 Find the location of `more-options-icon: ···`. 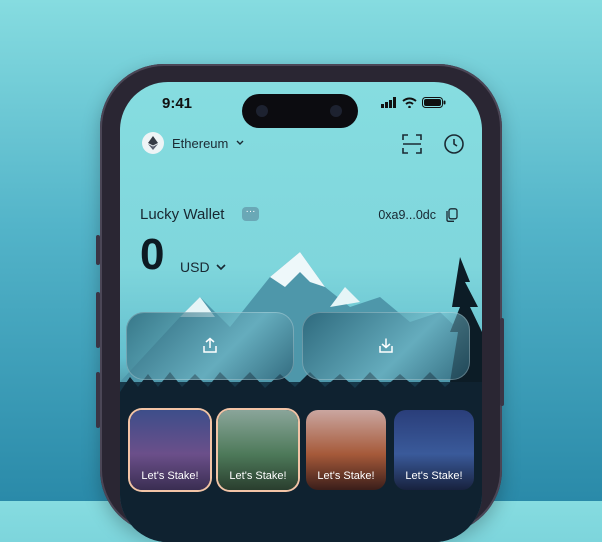

more-options-icon: ··· is located at coordinates (250, 214).